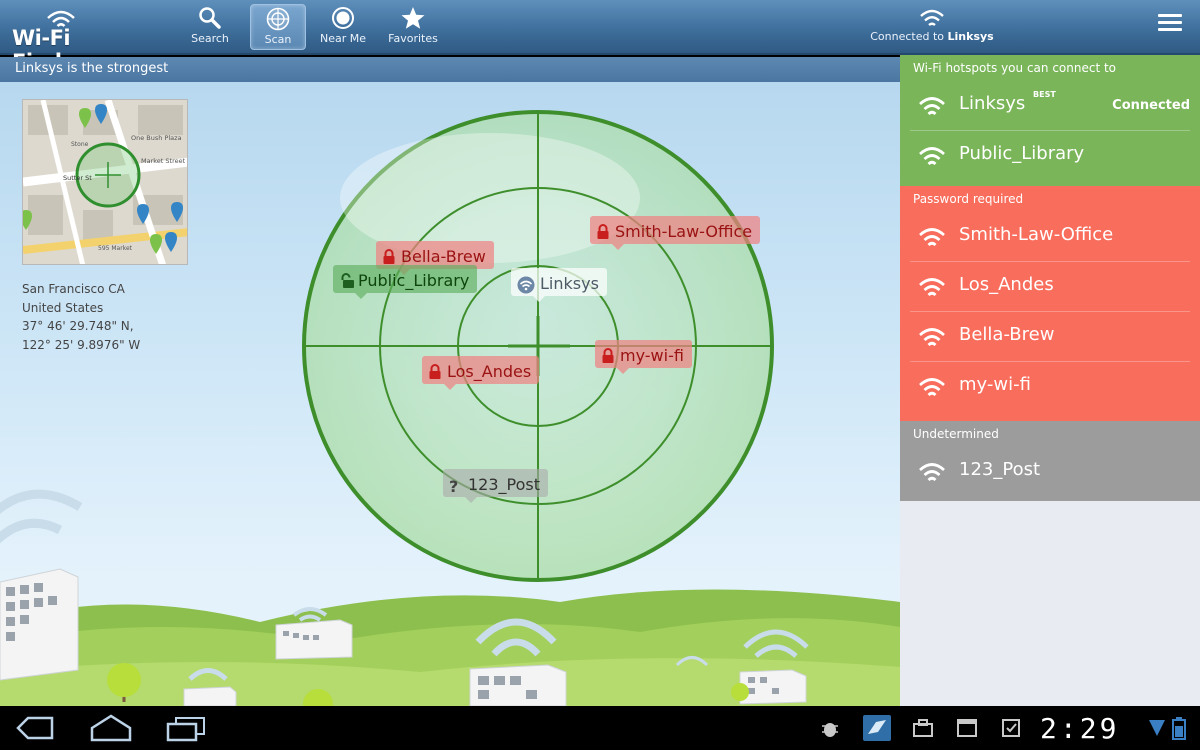 Image resolution: width=1200 pixels, height=750 pixels. Describe the element at coordinates (164, 161) in the screenshot. I see `map-label: Market Street Plaza` at that location.